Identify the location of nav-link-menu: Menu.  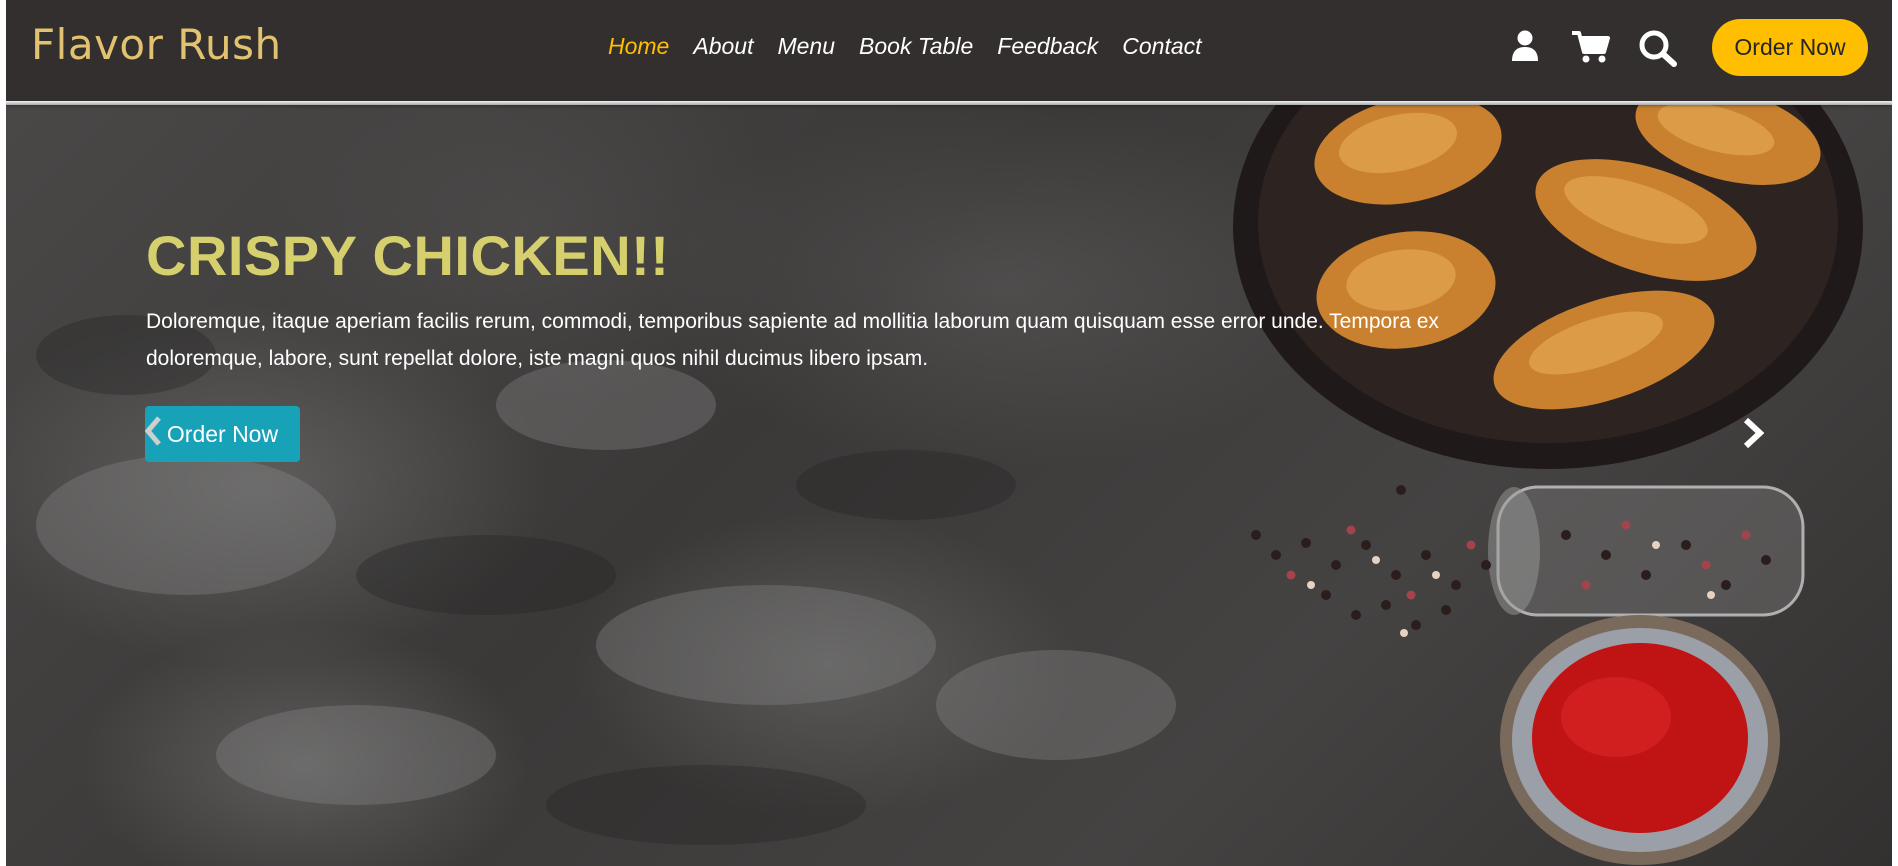
(806, 46).